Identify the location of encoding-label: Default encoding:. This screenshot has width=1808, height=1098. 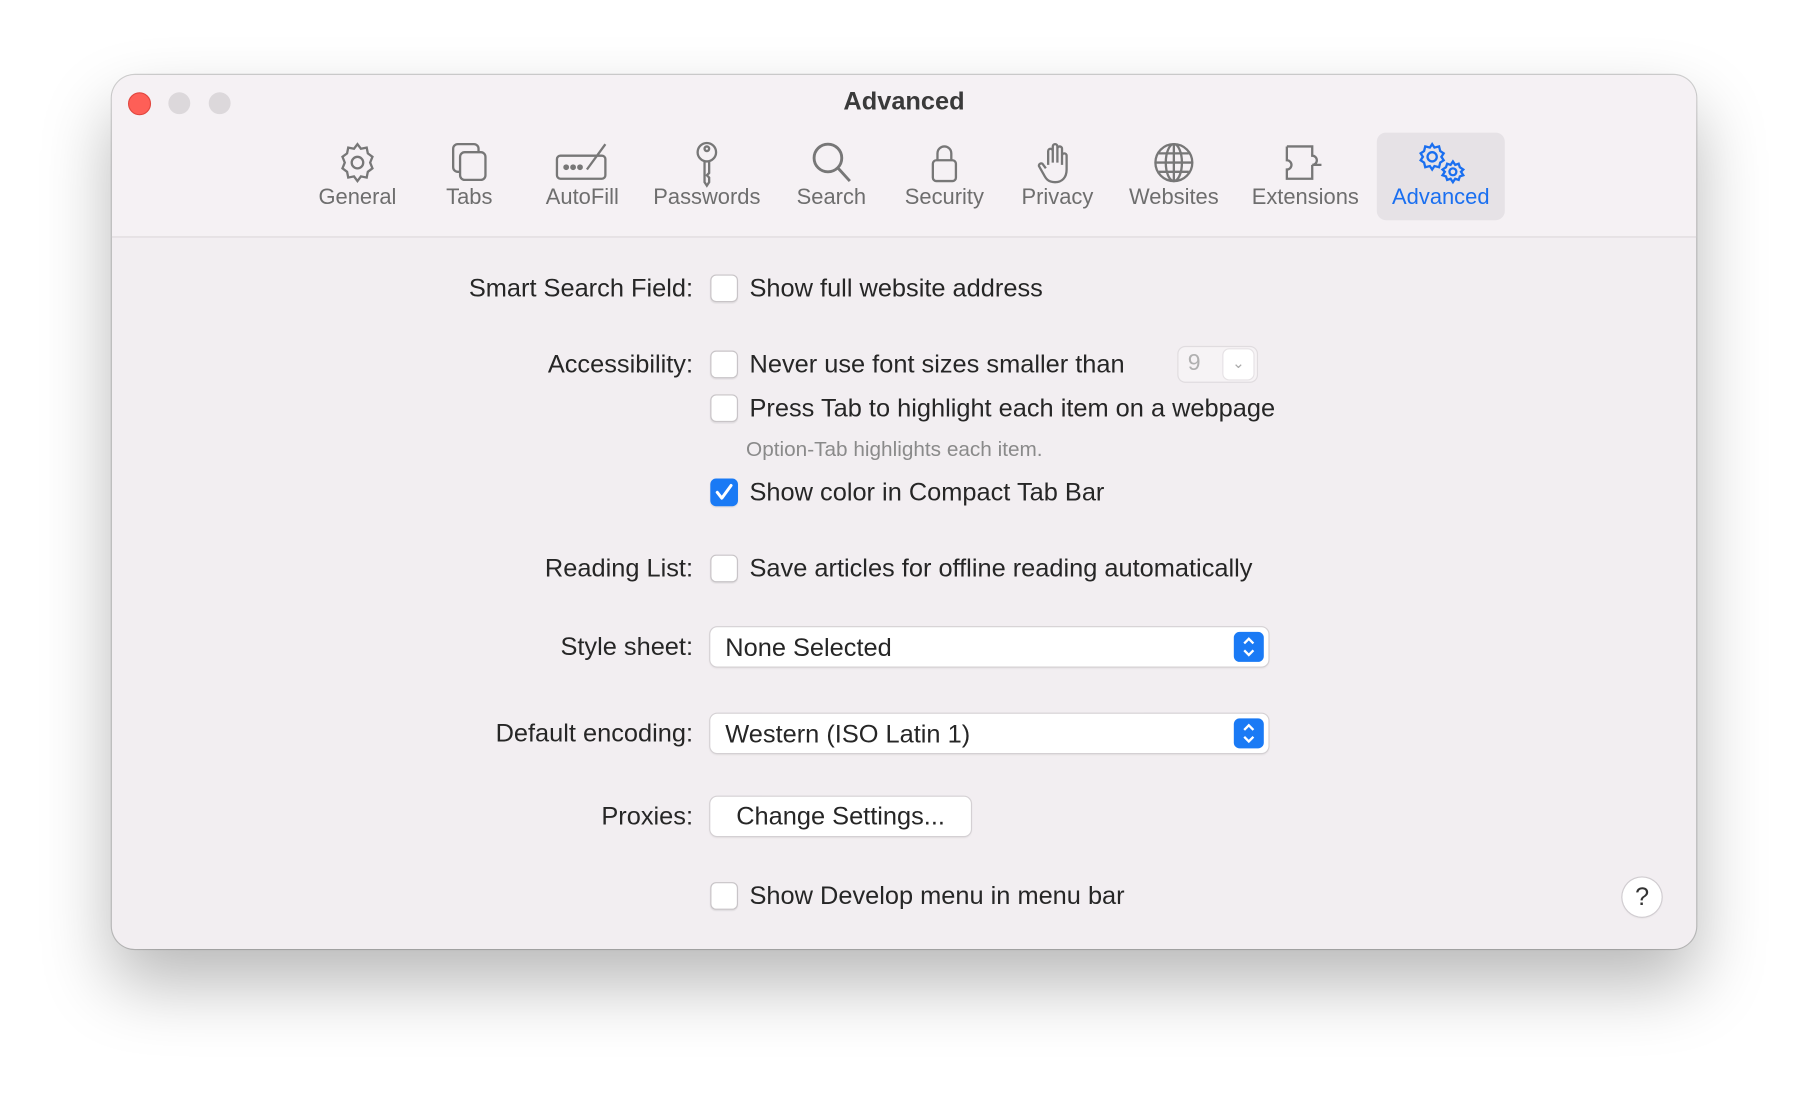
(594, 733).